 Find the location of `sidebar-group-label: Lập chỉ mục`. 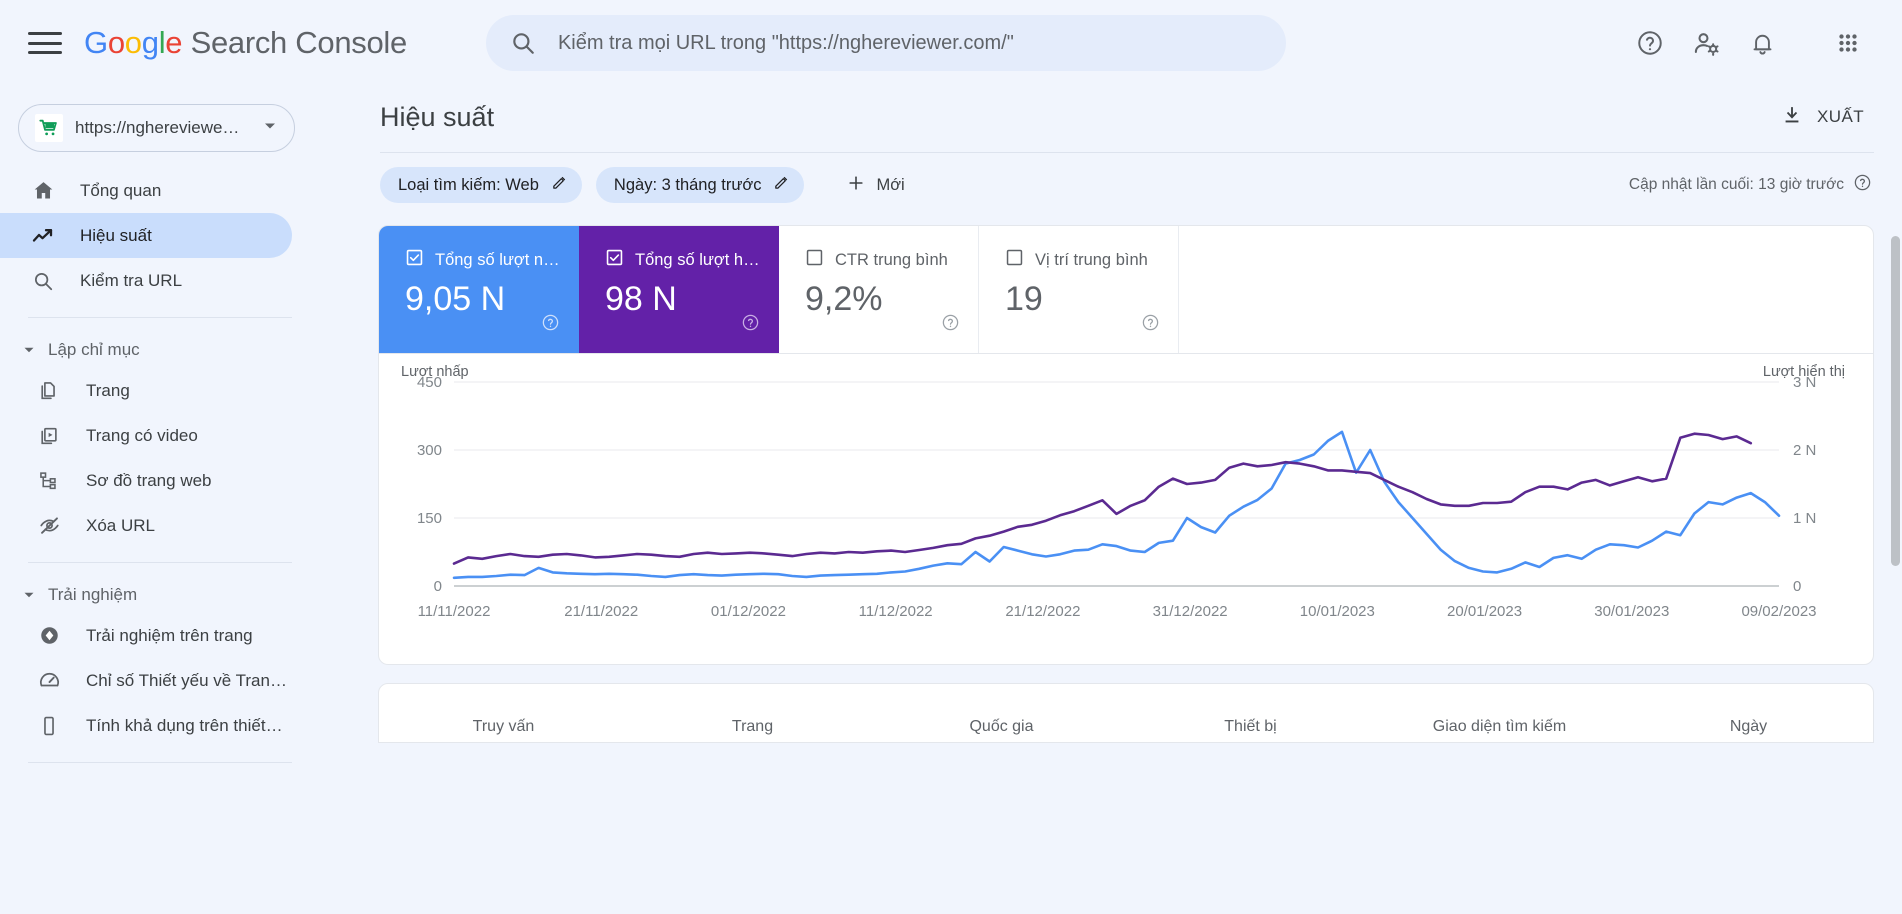

sidebar-group-label: Lập chỉ mục is located at coordinates (94, 349).